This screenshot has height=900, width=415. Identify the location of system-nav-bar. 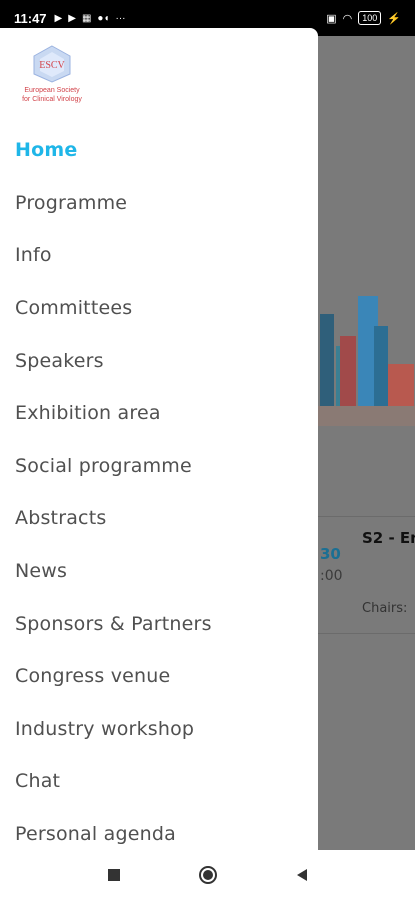
(207, 875).